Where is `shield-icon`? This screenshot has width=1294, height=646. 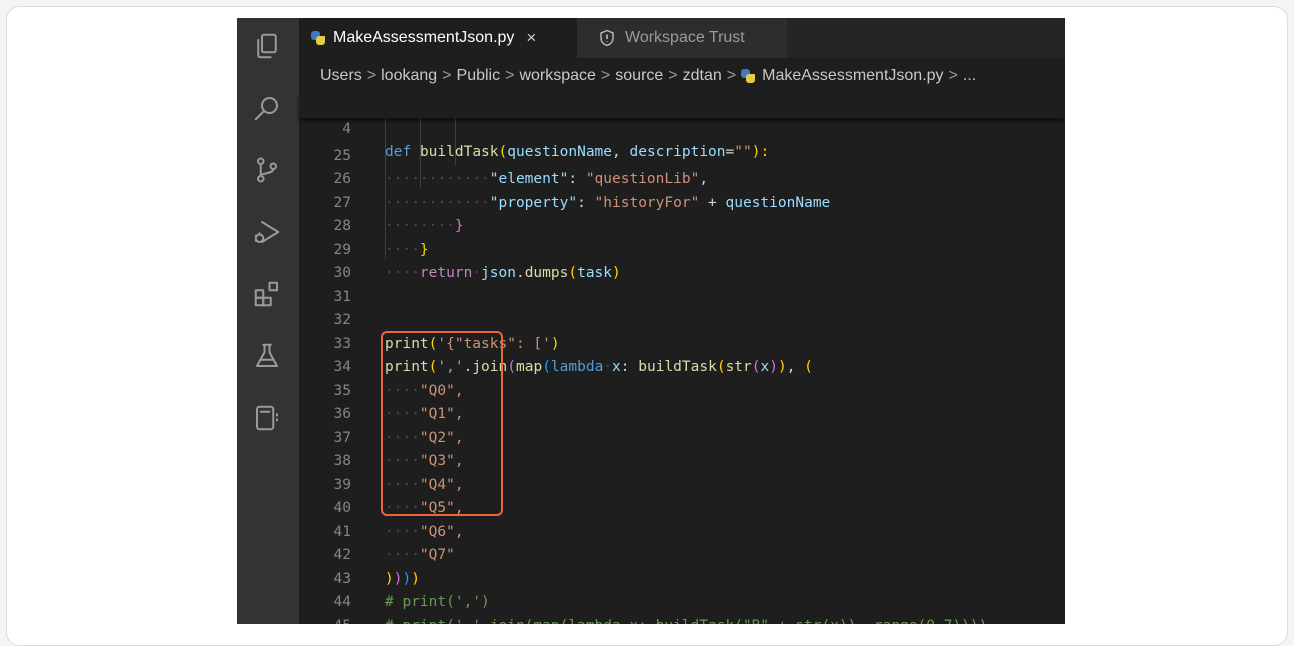 shield-icon is located at coordinates (607, 38).